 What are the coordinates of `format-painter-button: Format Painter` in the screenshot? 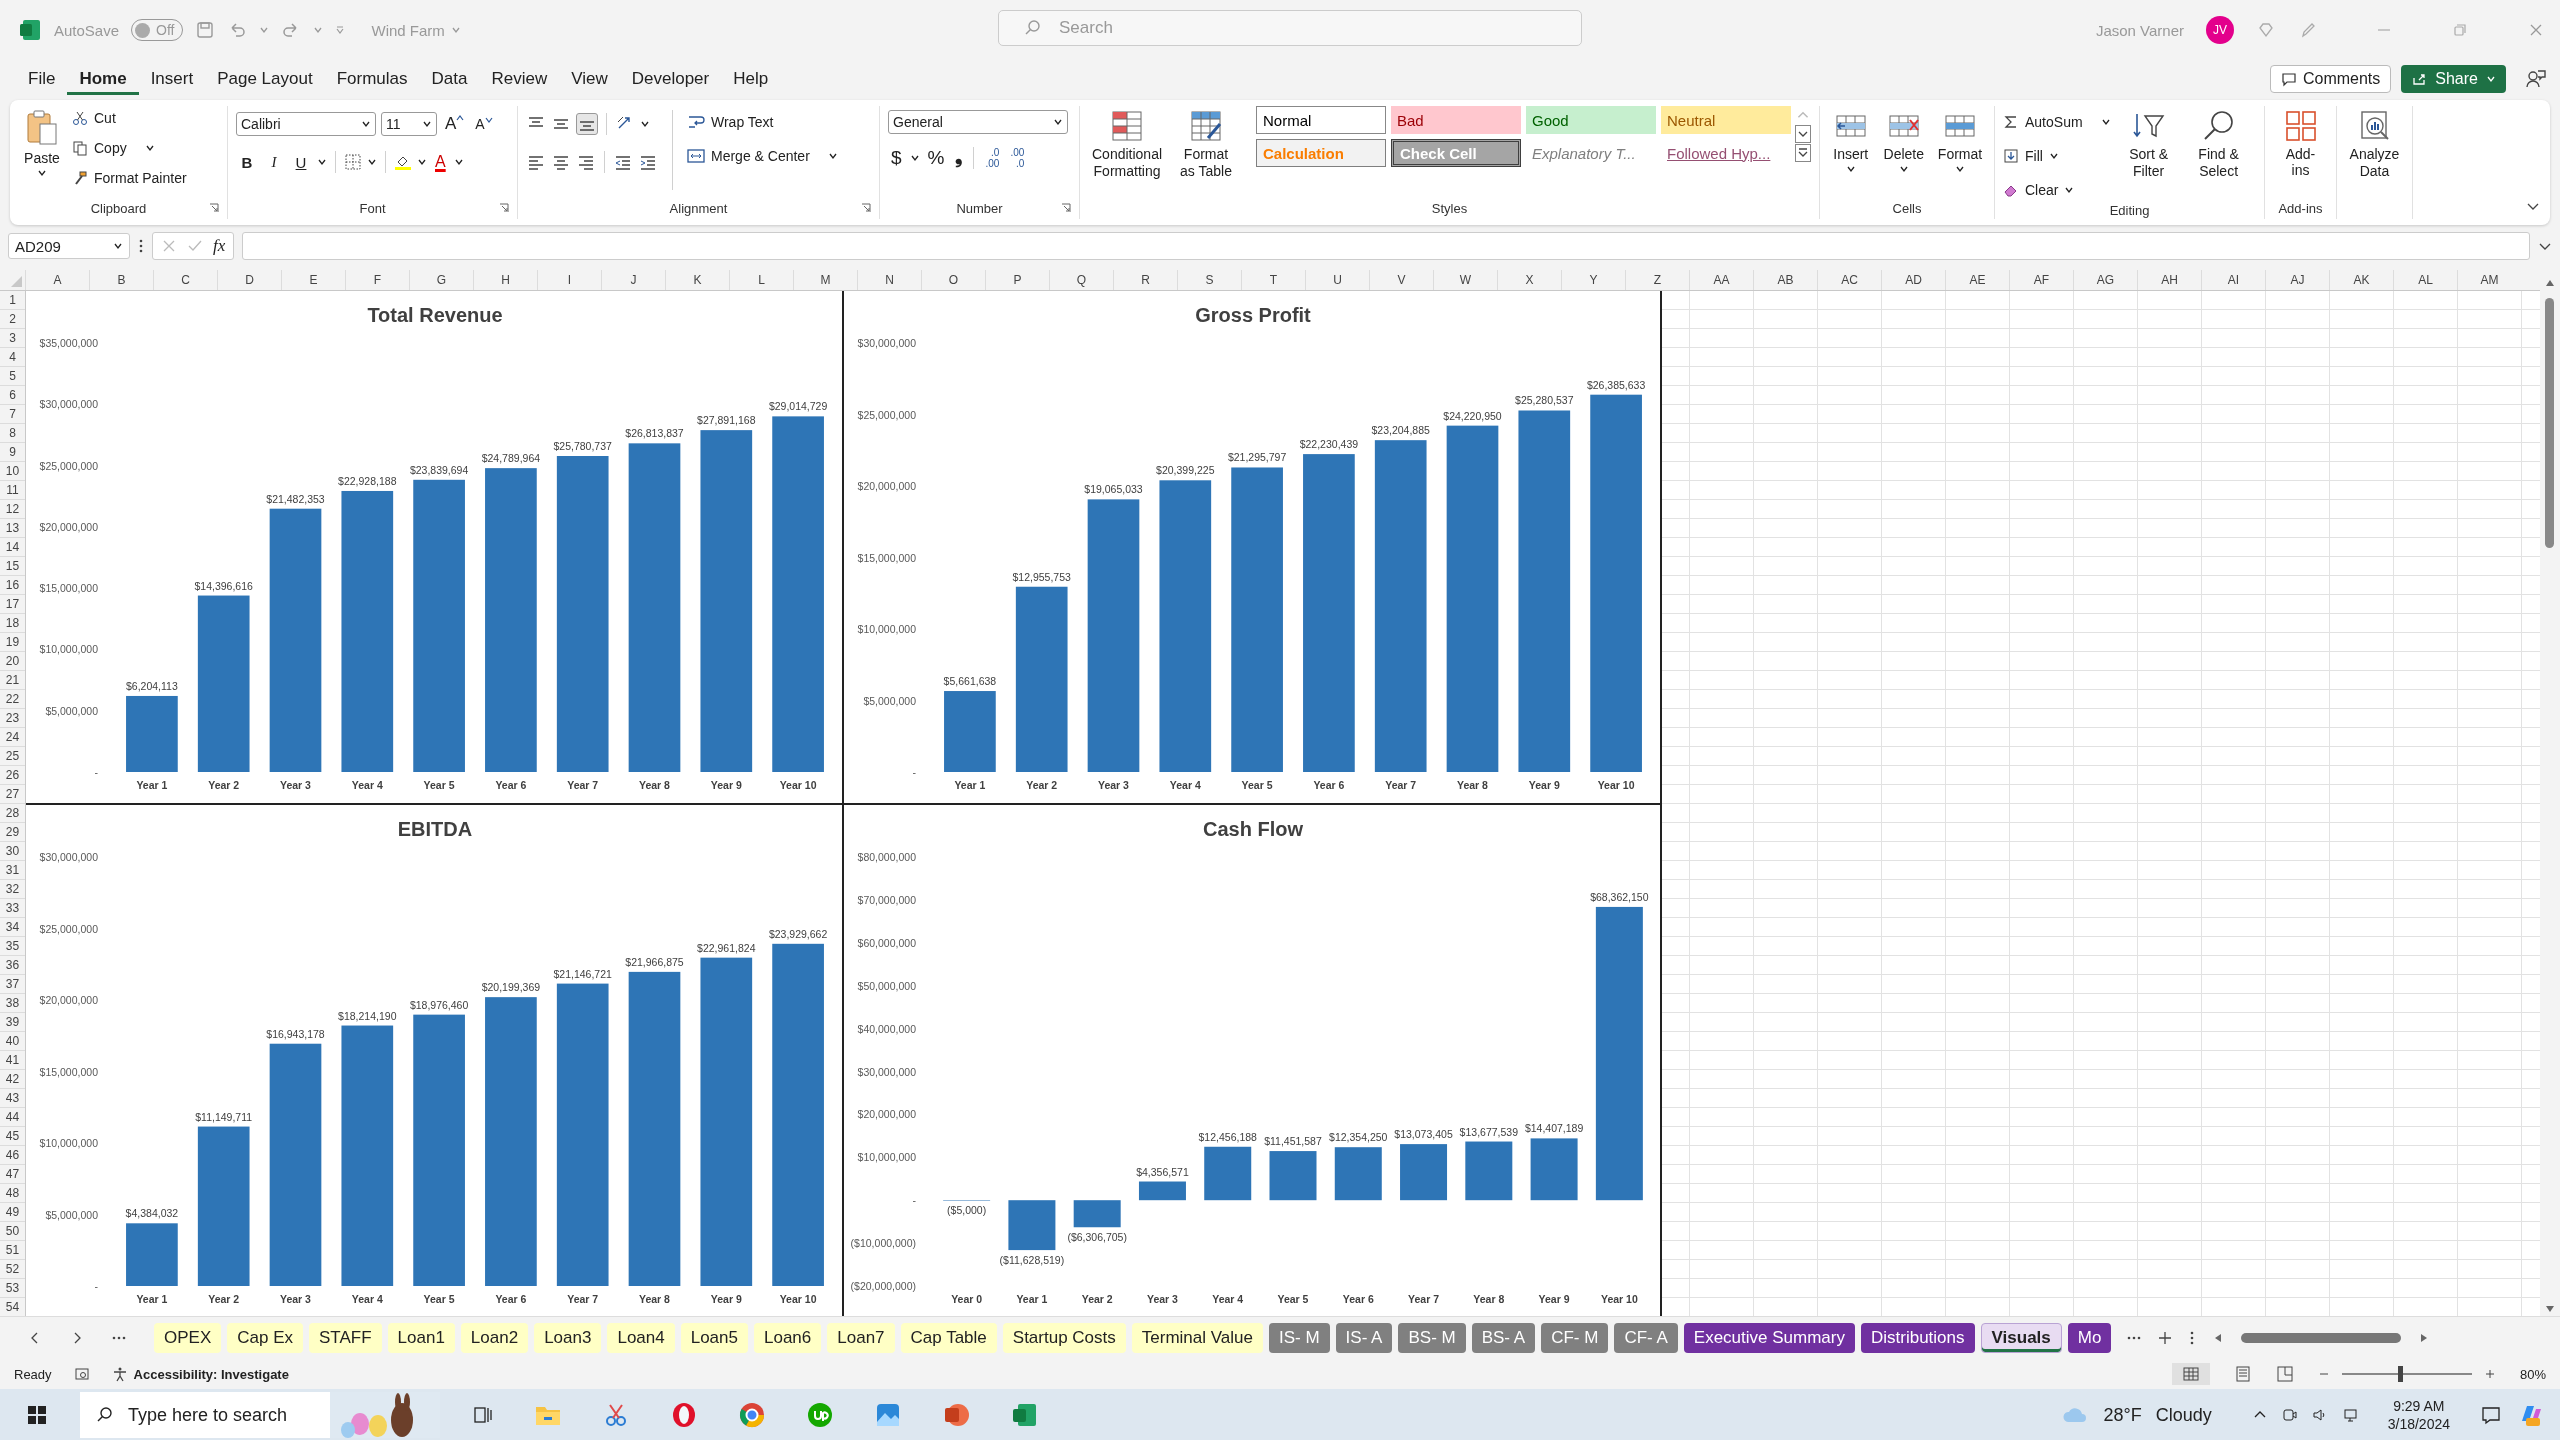 It's located at (129, 178).